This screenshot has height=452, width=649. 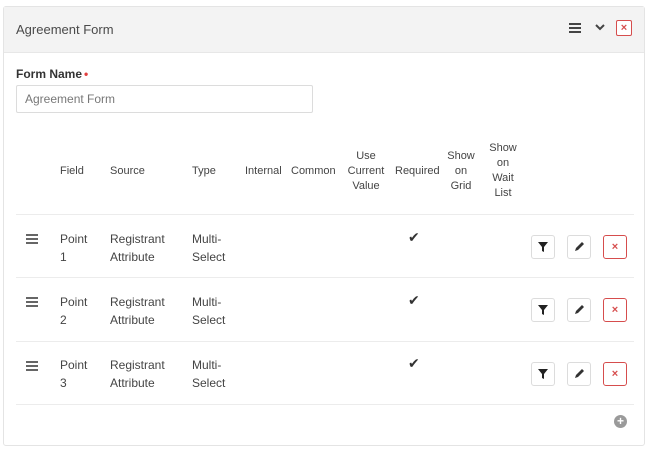 What do you see at coordinates (324, 30) in the screenshot?
I see `panel-header: Agreement Form ×` at bounding box center [324, 30].